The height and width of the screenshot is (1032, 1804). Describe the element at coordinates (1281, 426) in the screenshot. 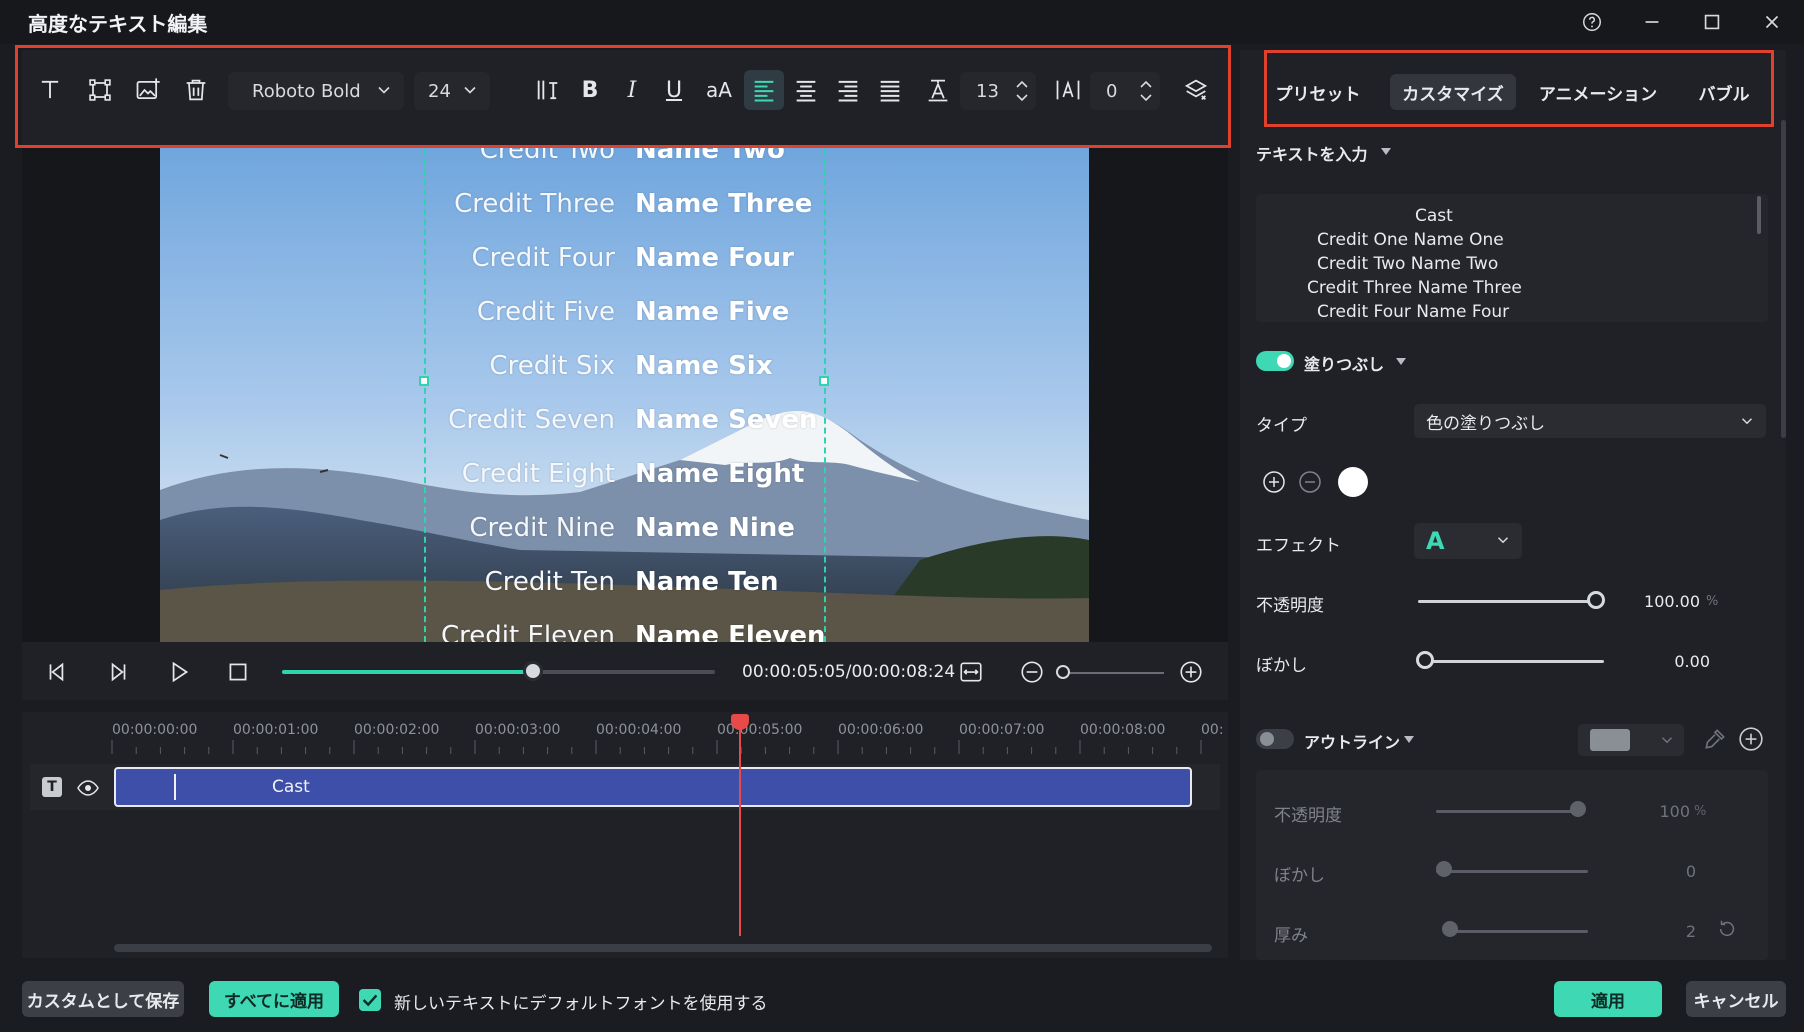

I see `fill-type-label: タイプ` at that location.